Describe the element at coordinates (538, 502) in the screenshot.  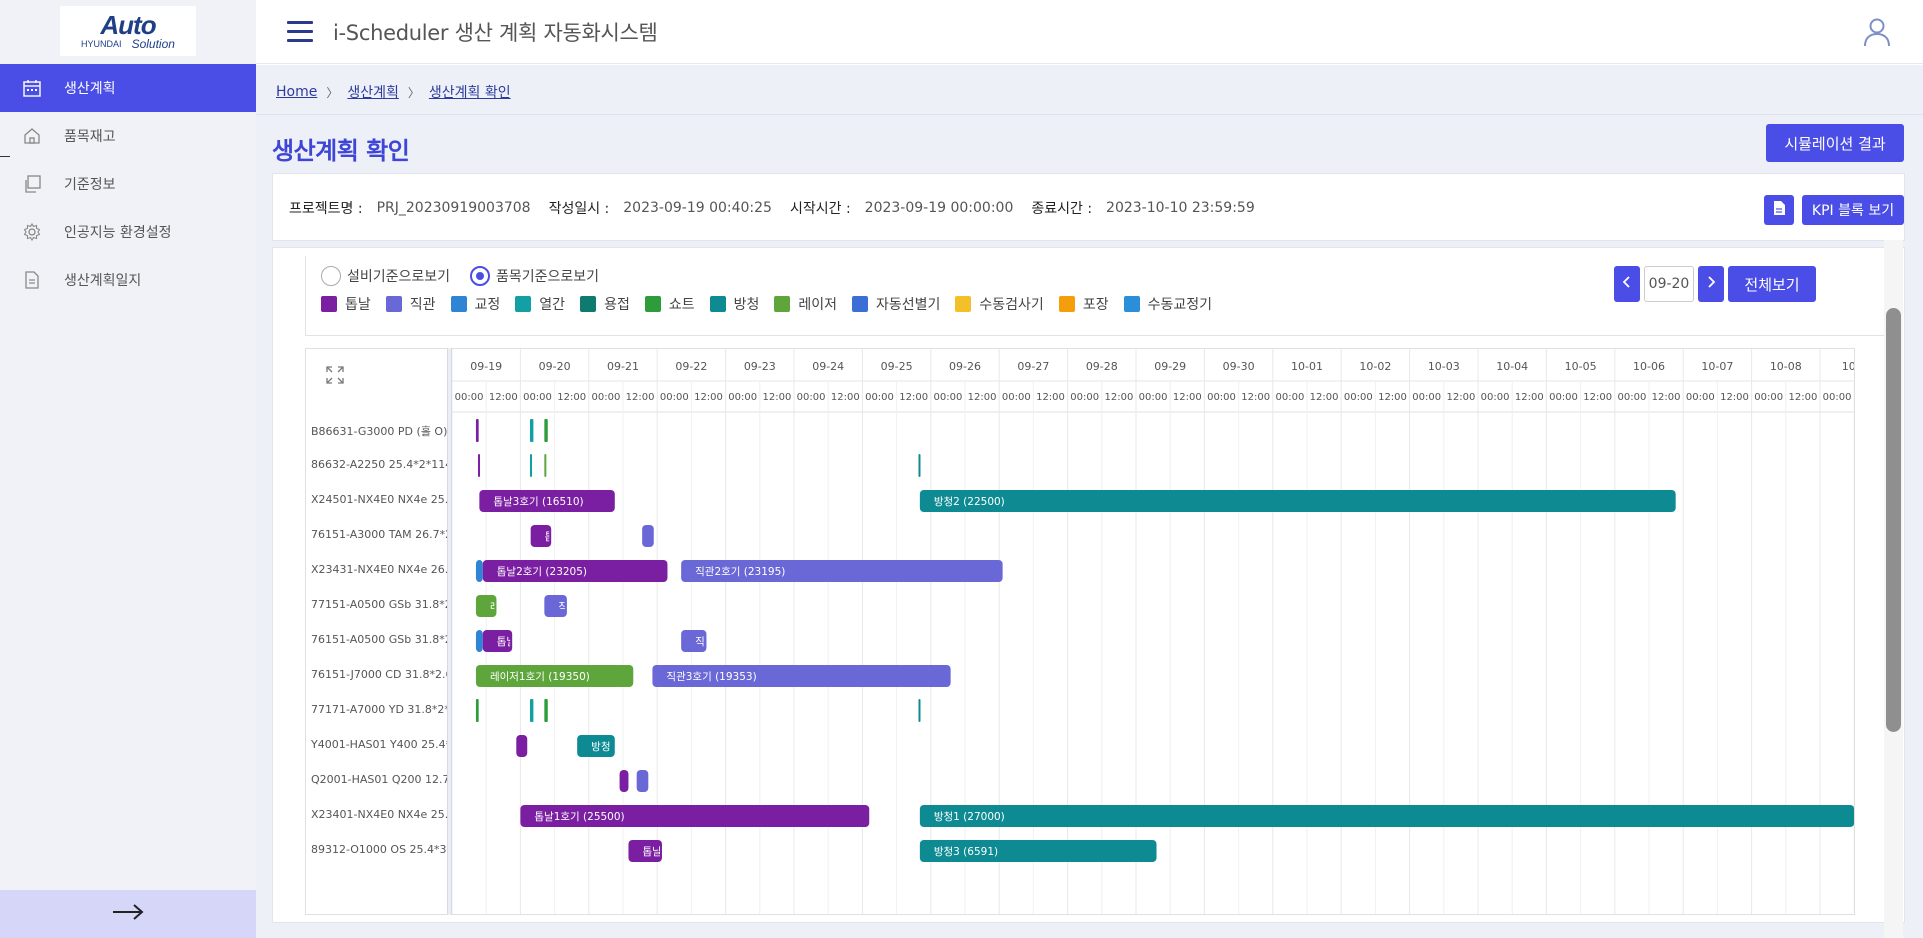
I see `gantt-task-label: 톱날3호기 (16510)` at that location.